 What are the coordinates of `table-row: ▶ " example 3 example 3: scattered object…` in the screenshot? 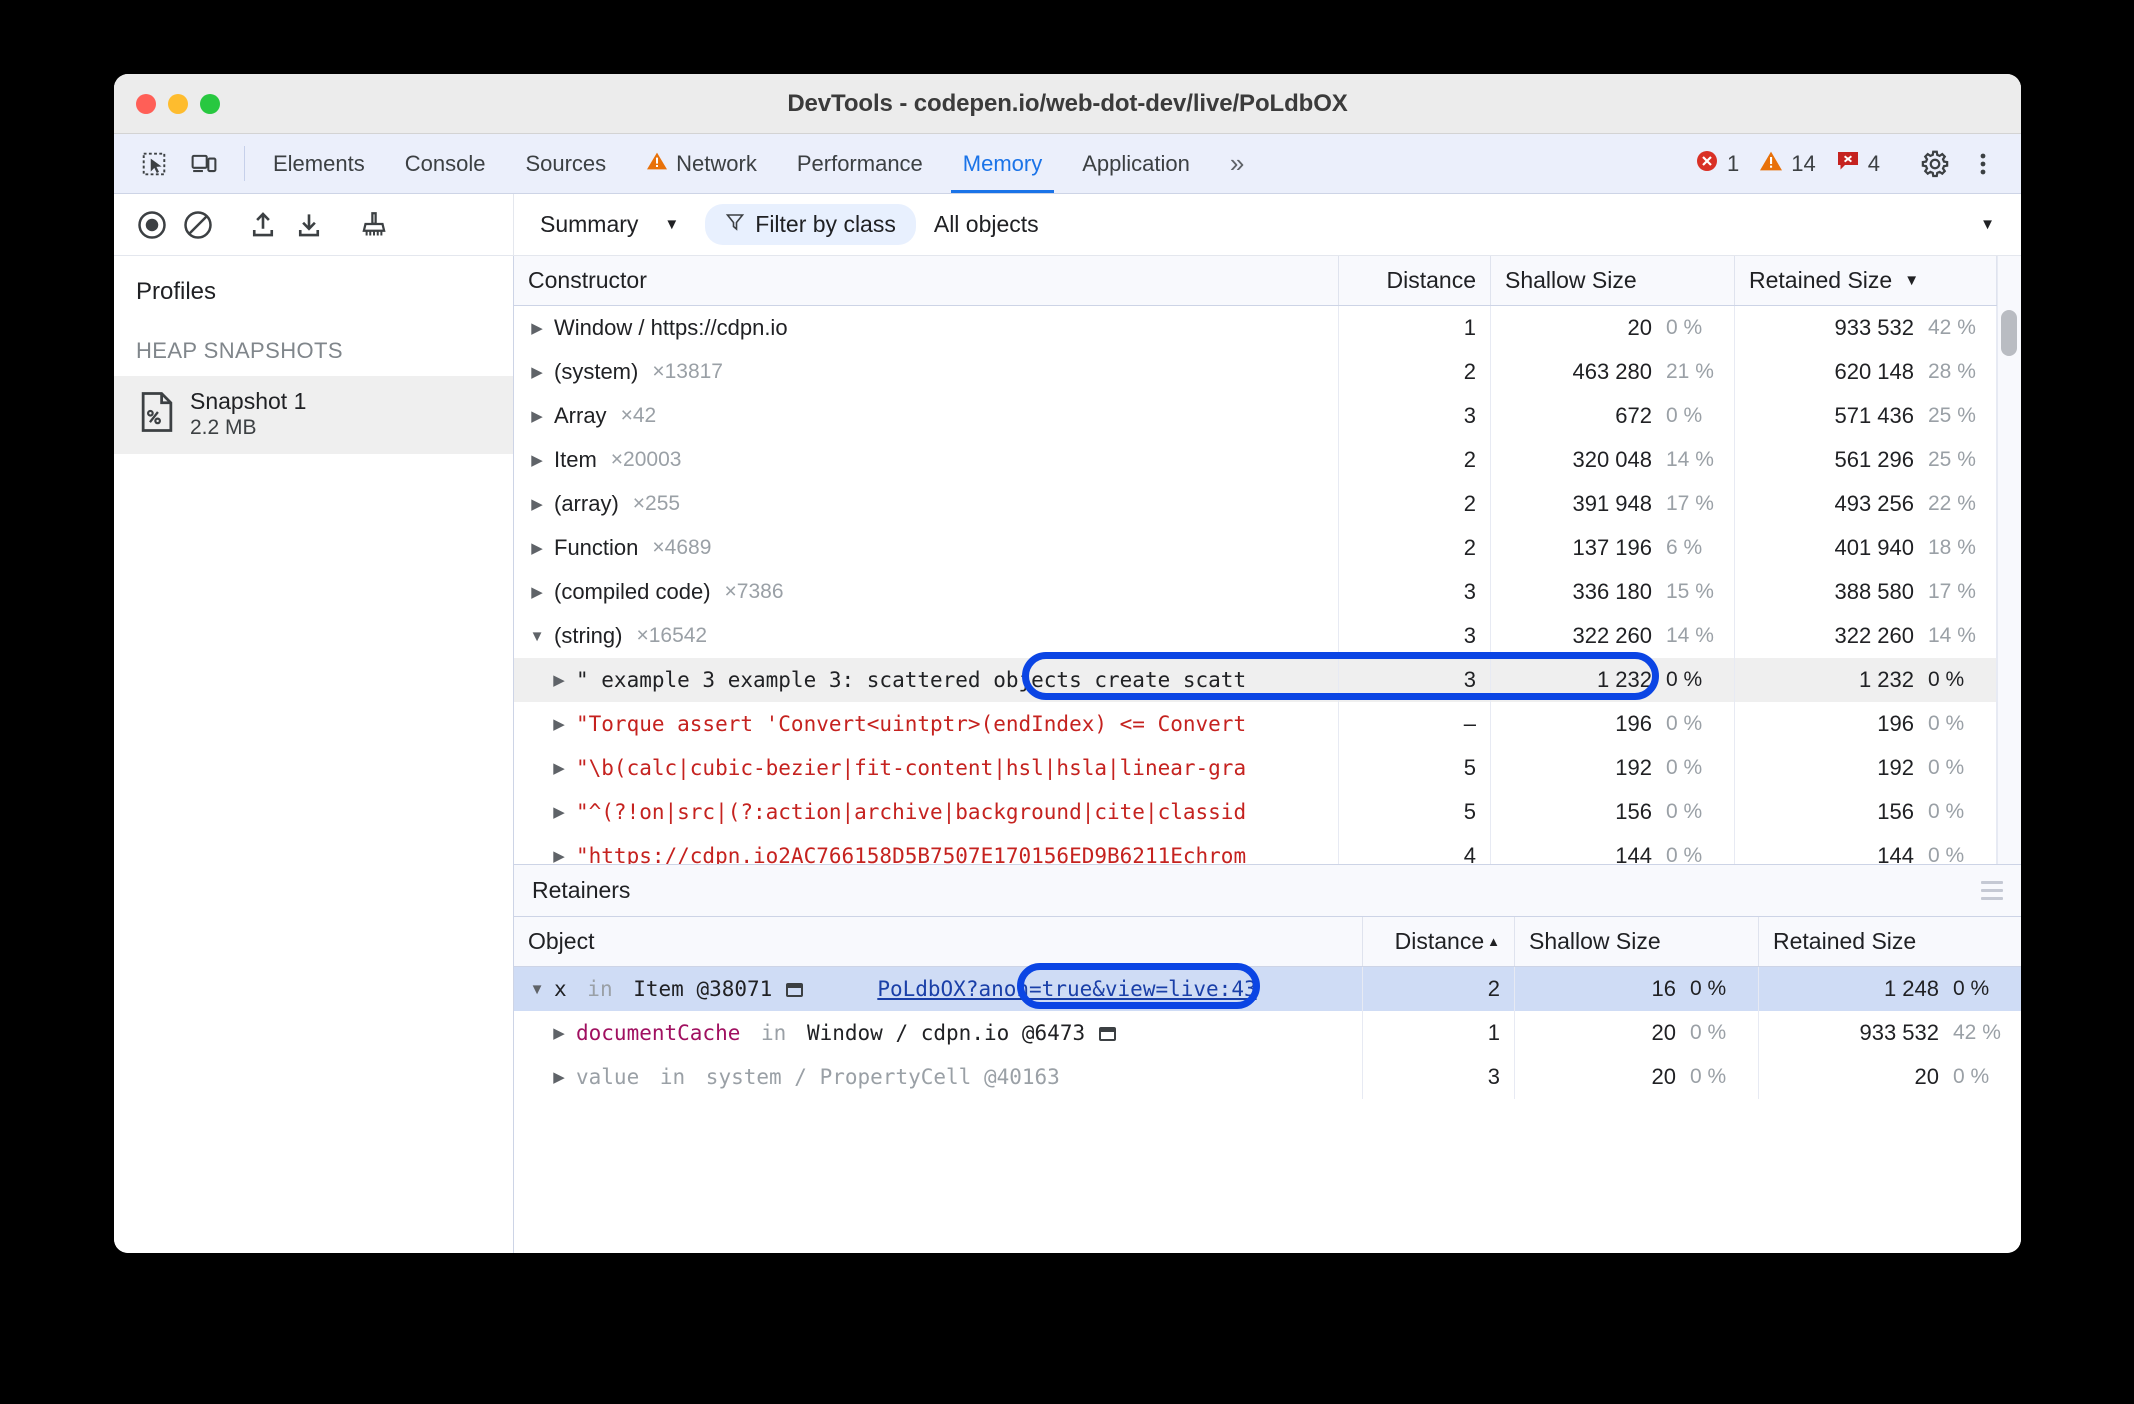 It's located at (1267, 680).